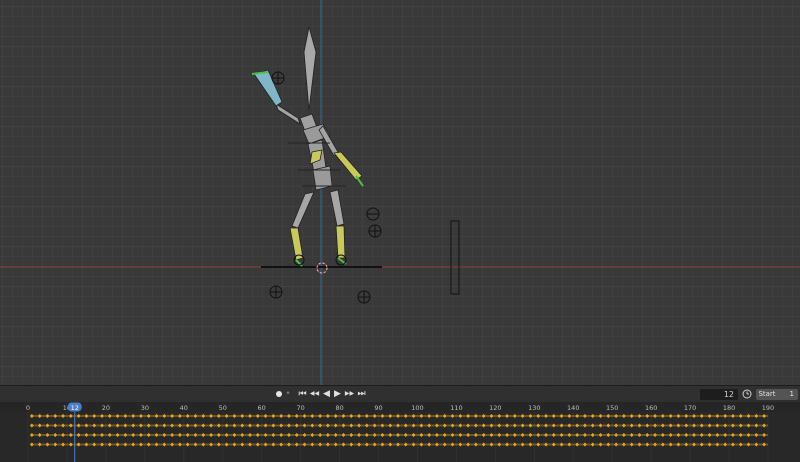 This screenshot has width=800, height=462. I want to click on jump-end-icon: ⏭, so click(361, 394).